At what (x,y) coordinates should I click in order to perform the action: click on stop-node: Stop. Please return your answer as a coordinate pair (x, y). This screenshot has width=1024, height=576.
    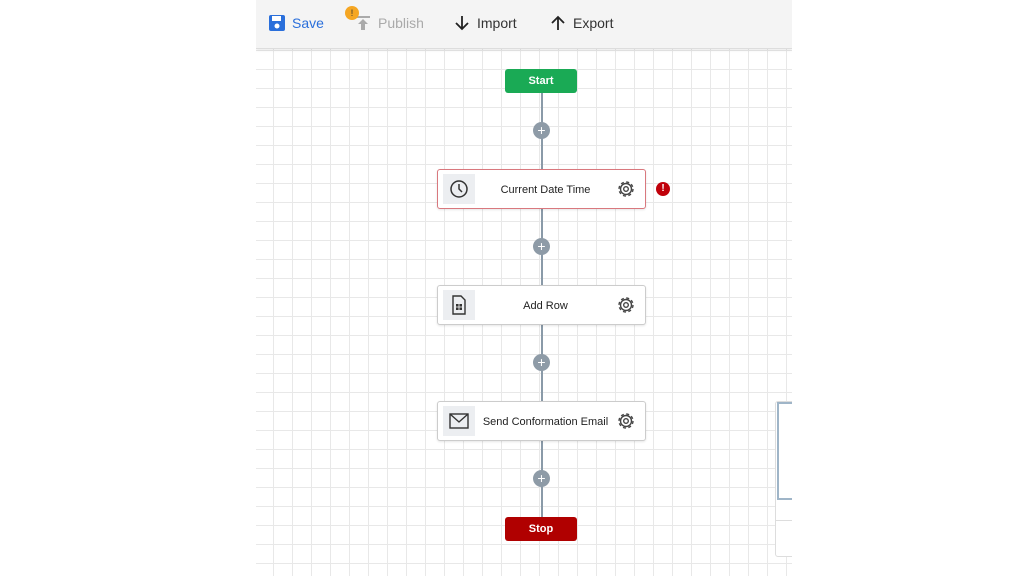
    Looking at the image, I should click on (541, 529).